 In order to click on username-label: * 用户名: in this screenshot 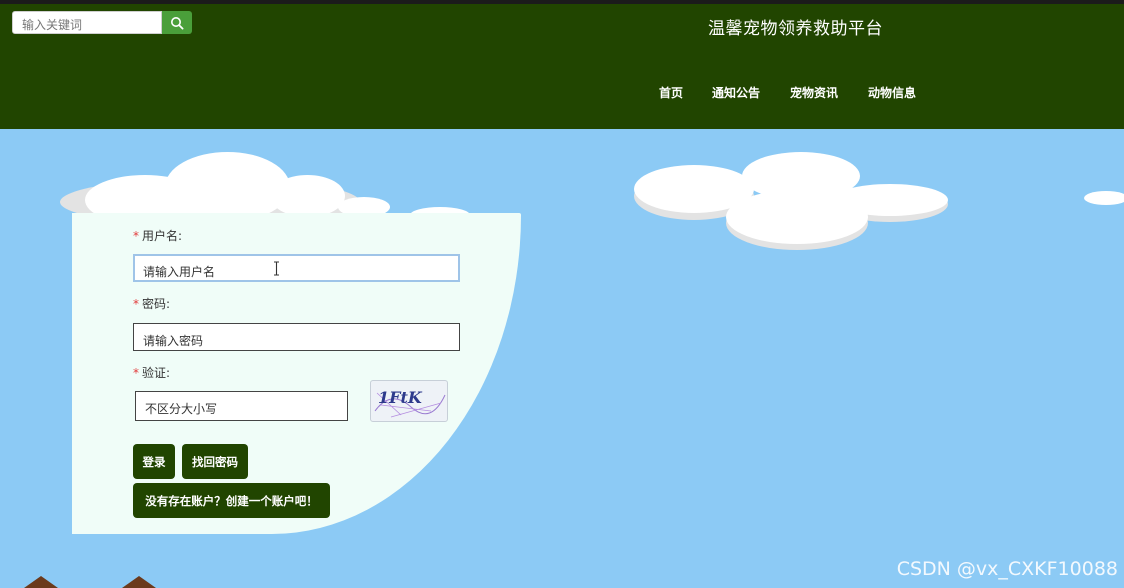, I will do `click(158, 236)`.